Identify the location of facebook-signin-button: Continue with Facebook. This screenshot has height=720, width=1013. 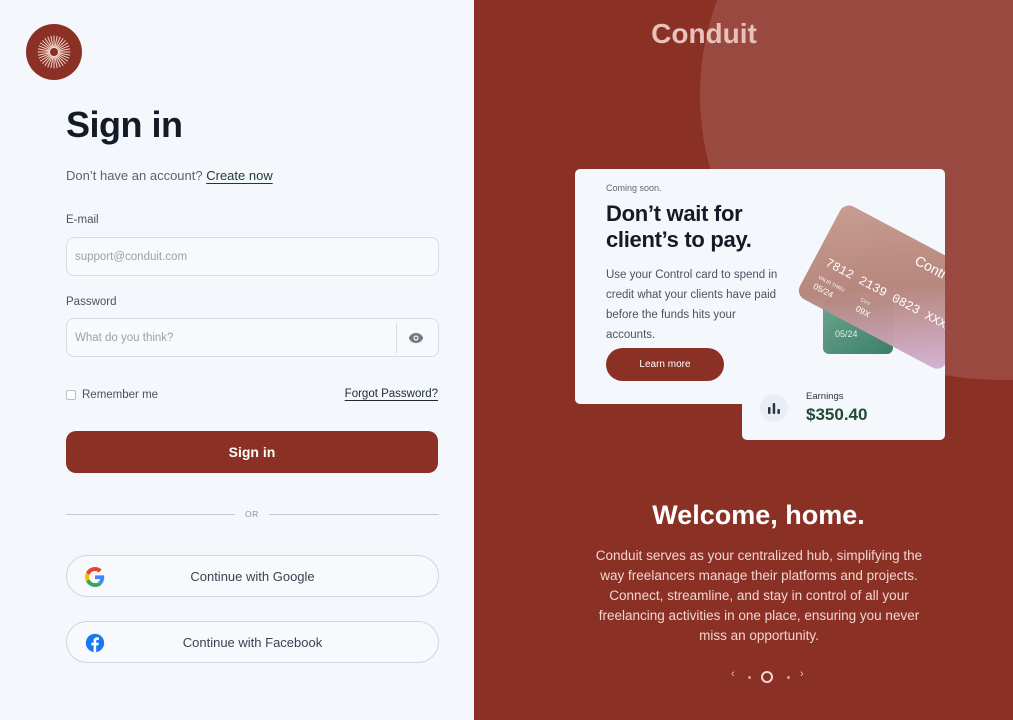
(252, 642).